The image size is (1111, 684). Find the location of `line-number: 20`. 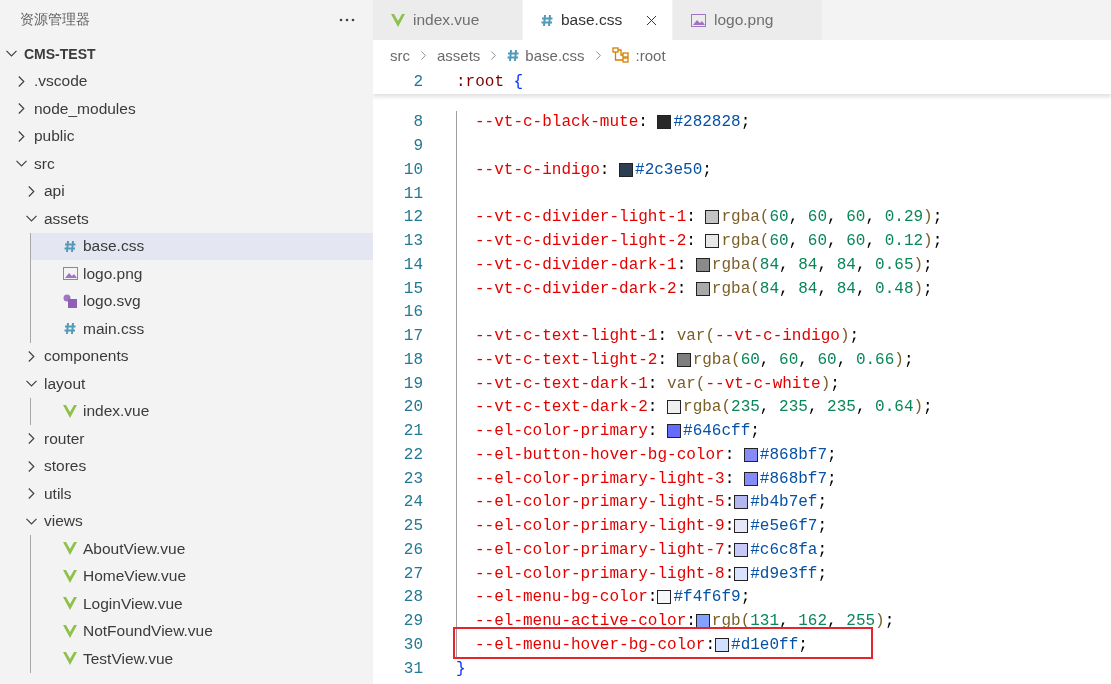

line-number: 20 is located at coordinates (412, 407).